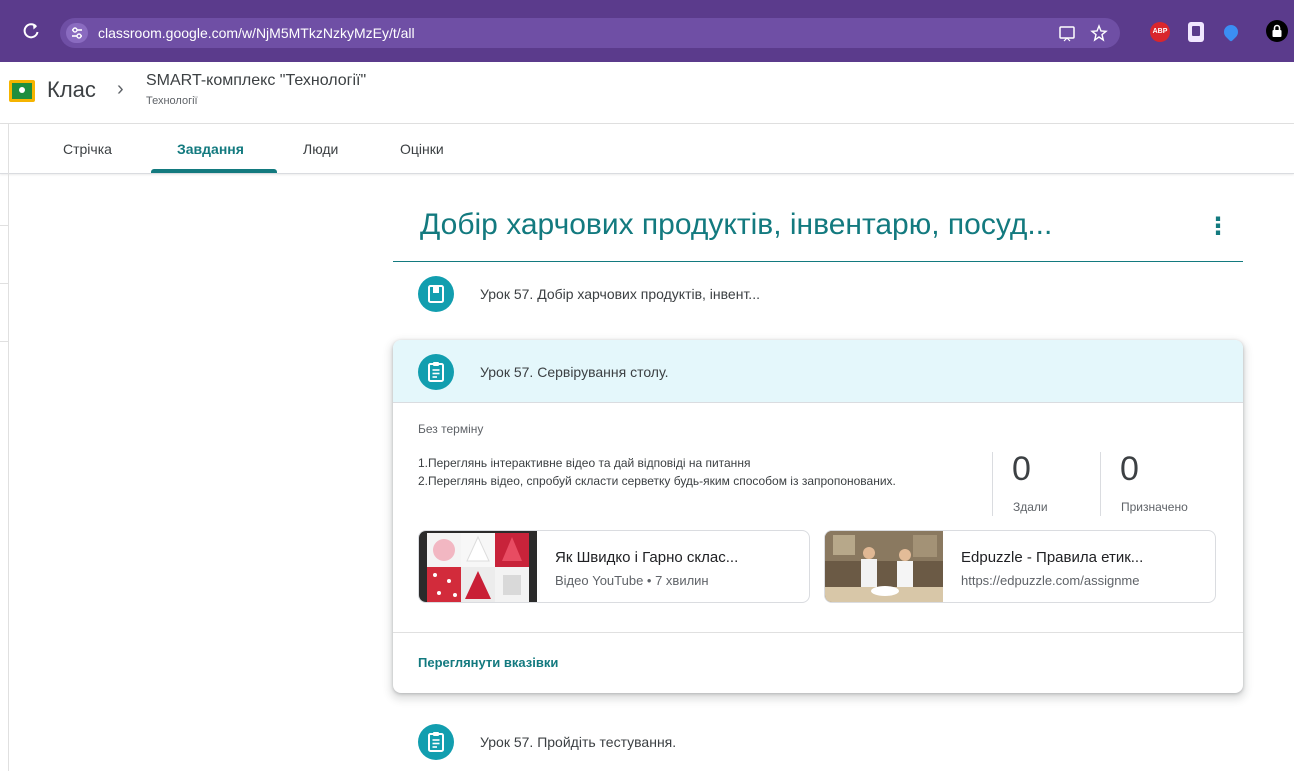  I want to click on due-date: Без терміну, so click(451, 429).